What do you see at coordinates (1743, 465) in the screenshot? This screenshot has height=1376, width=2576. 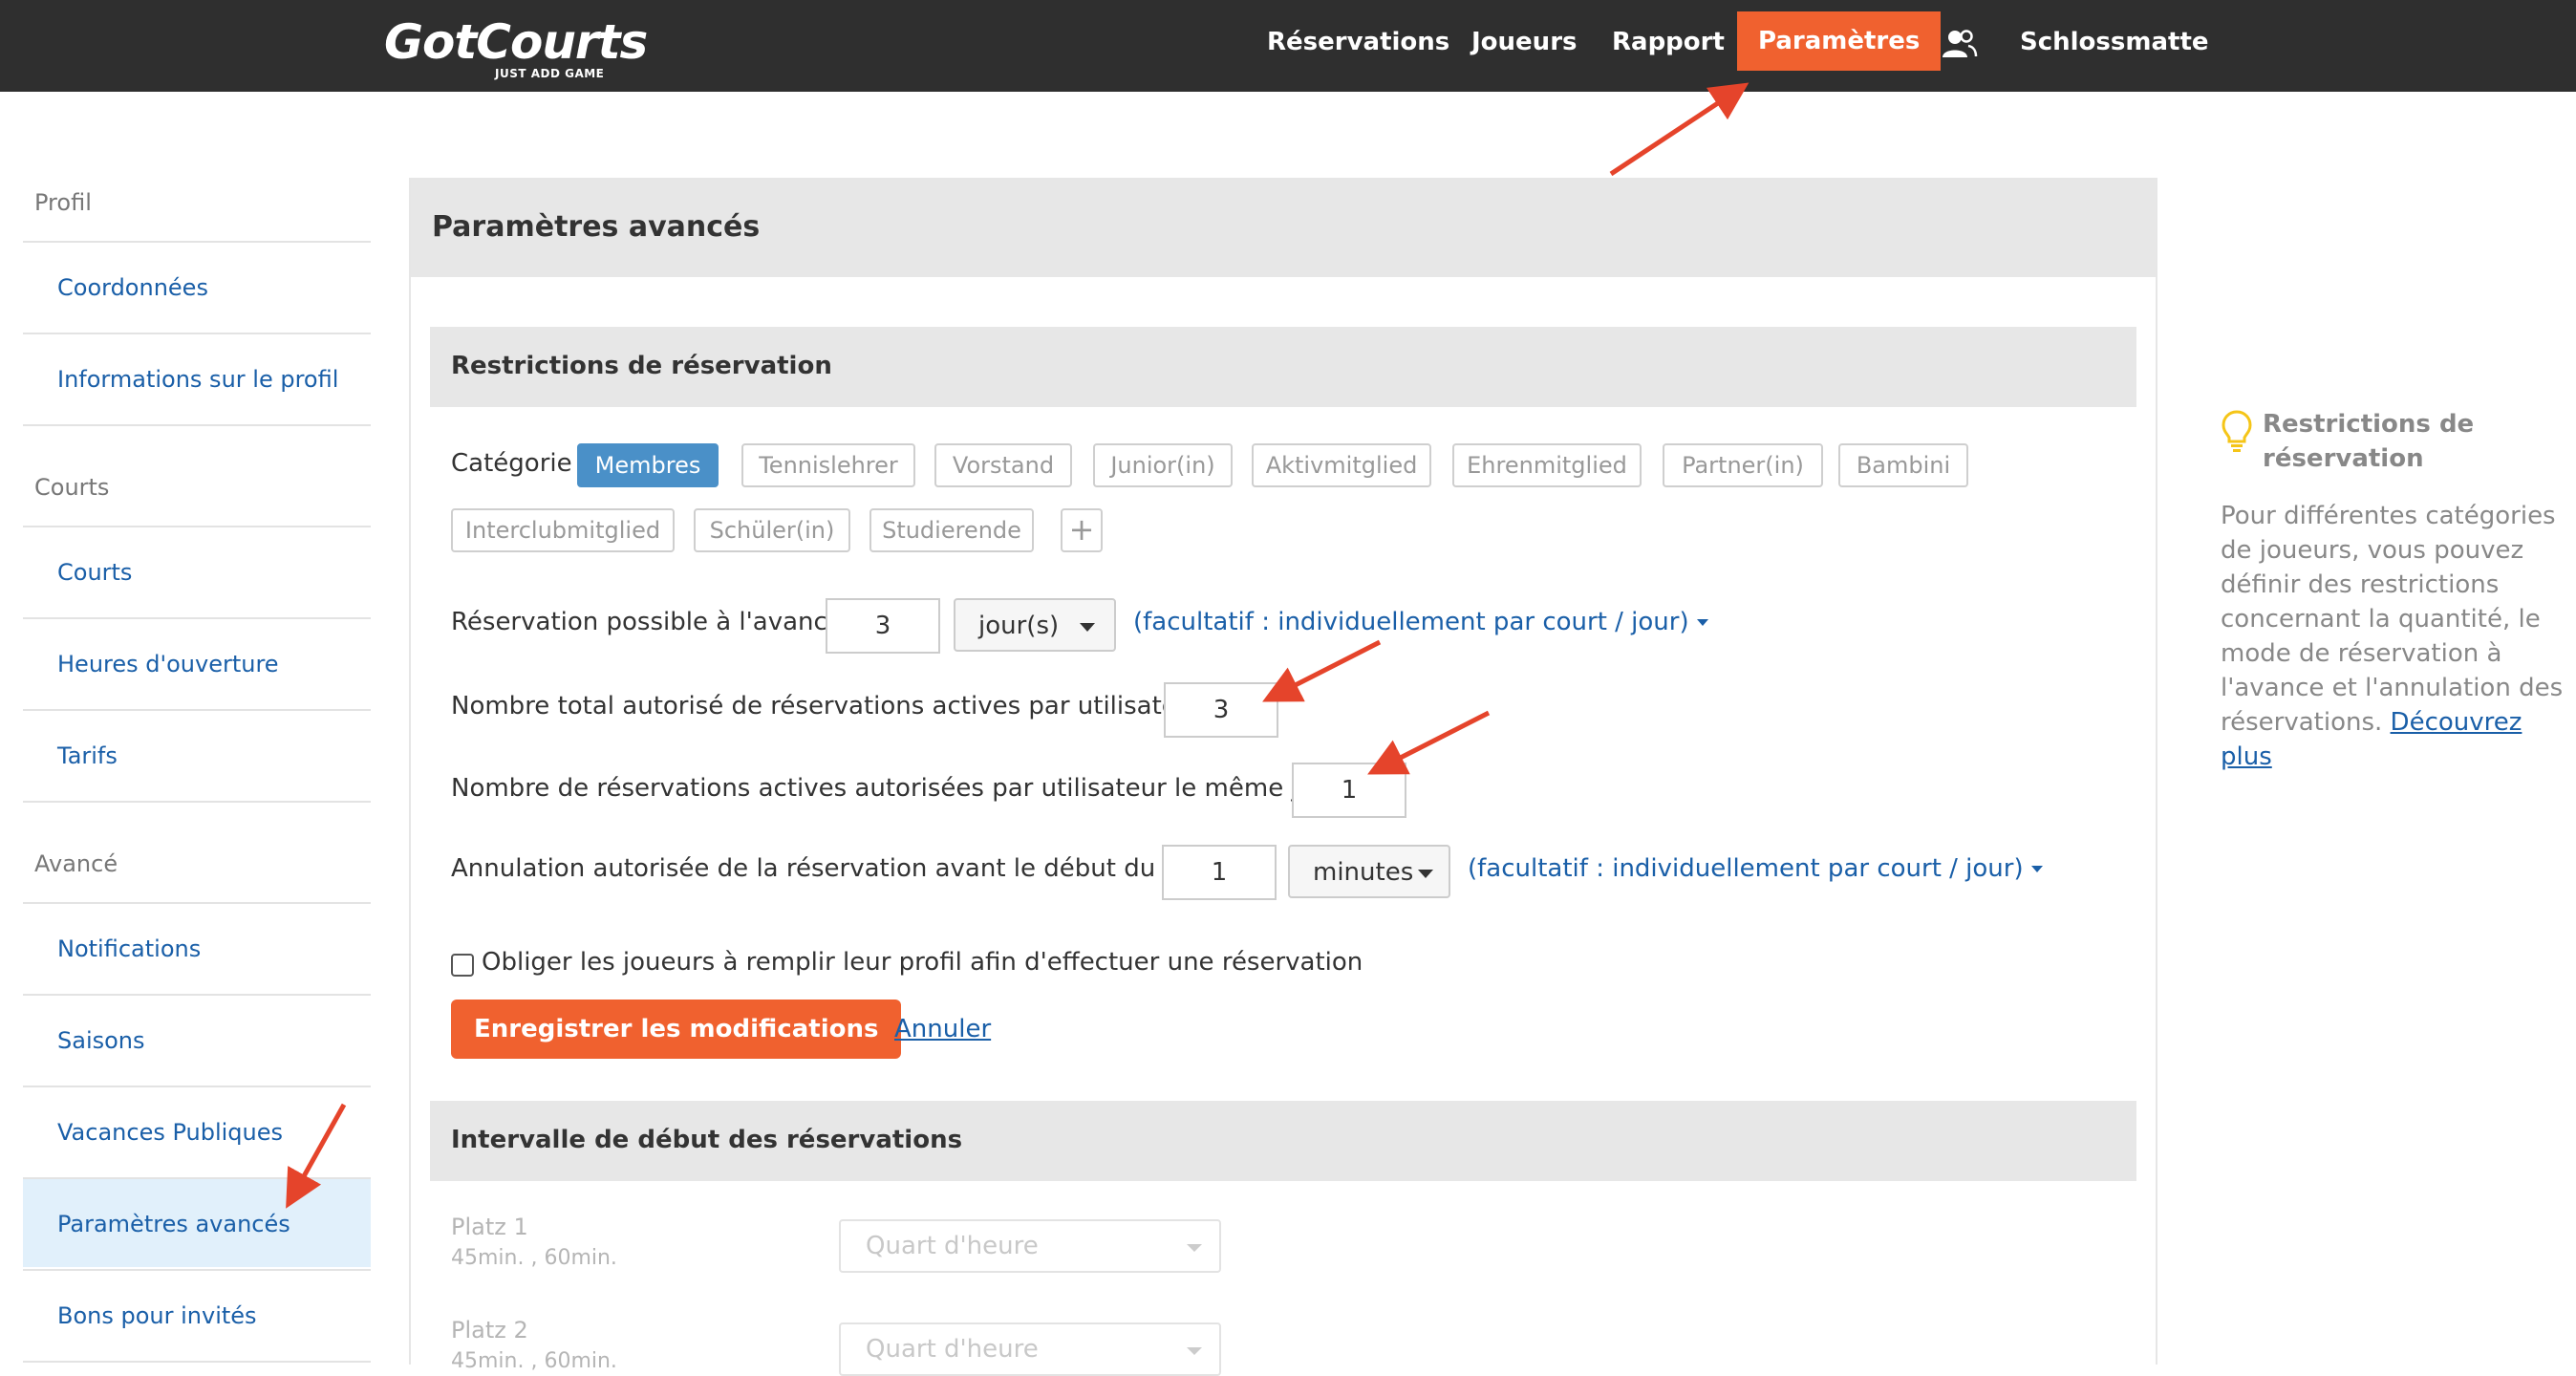 I see `category-tag-partner: Partner(in)` at bounding box center [1743, 465].